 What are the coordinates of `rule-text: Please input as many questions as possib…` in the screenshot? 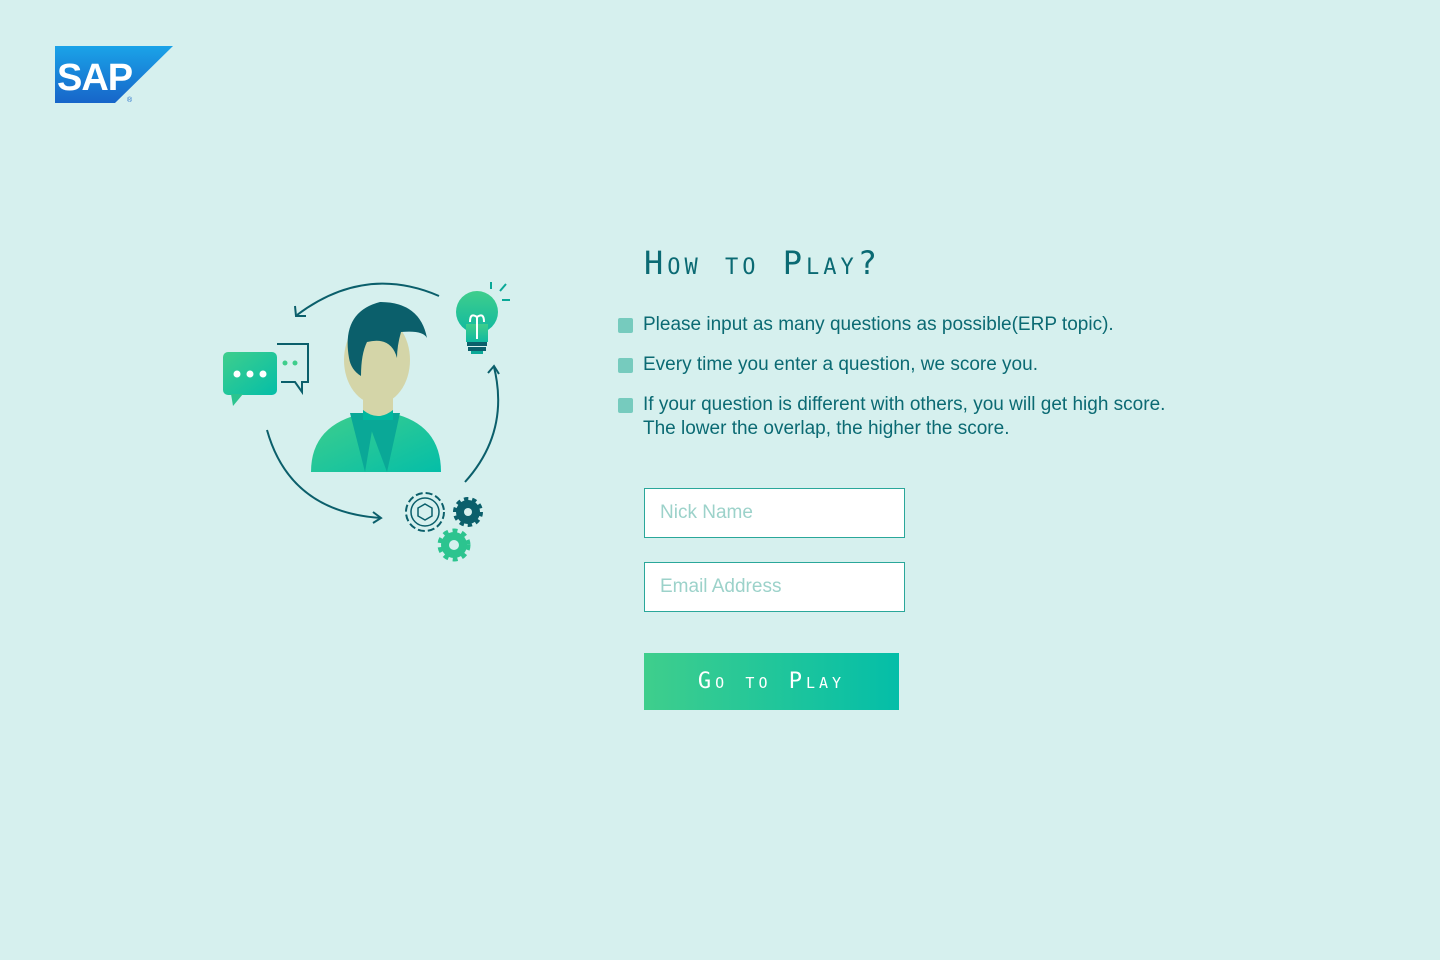 It's located at (878, 324).